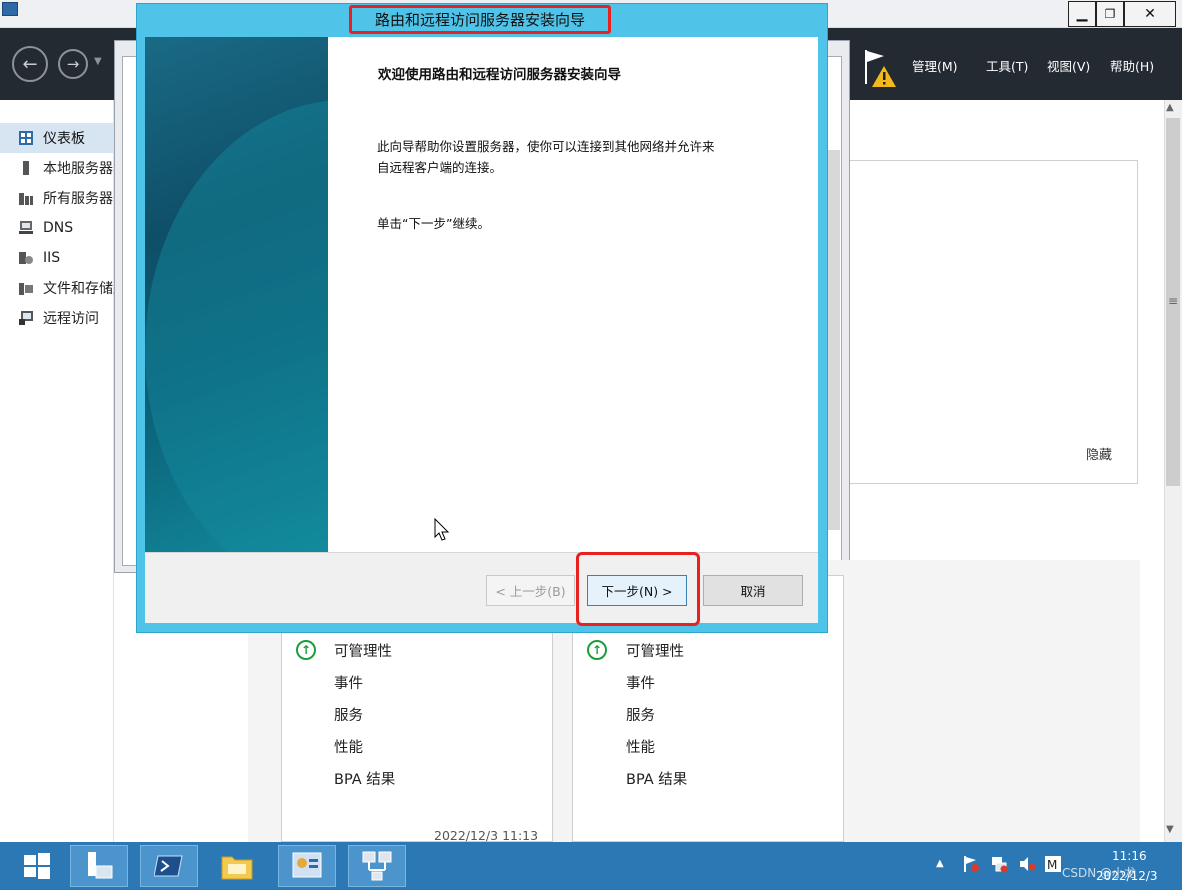  I want to click on sidebar-item-label: 远程访问, so click(71, 319).